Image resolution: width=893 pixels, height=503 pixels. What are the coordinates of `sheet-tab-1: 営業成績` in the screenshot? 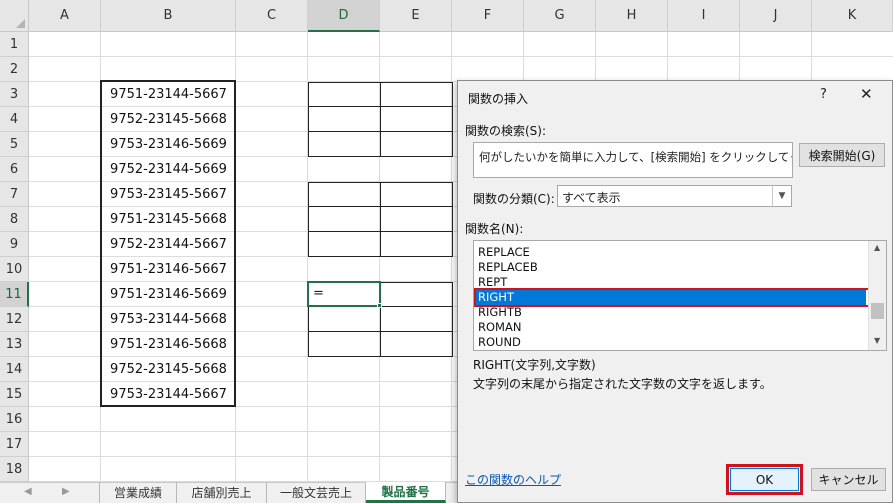 It's located at (138, 492).